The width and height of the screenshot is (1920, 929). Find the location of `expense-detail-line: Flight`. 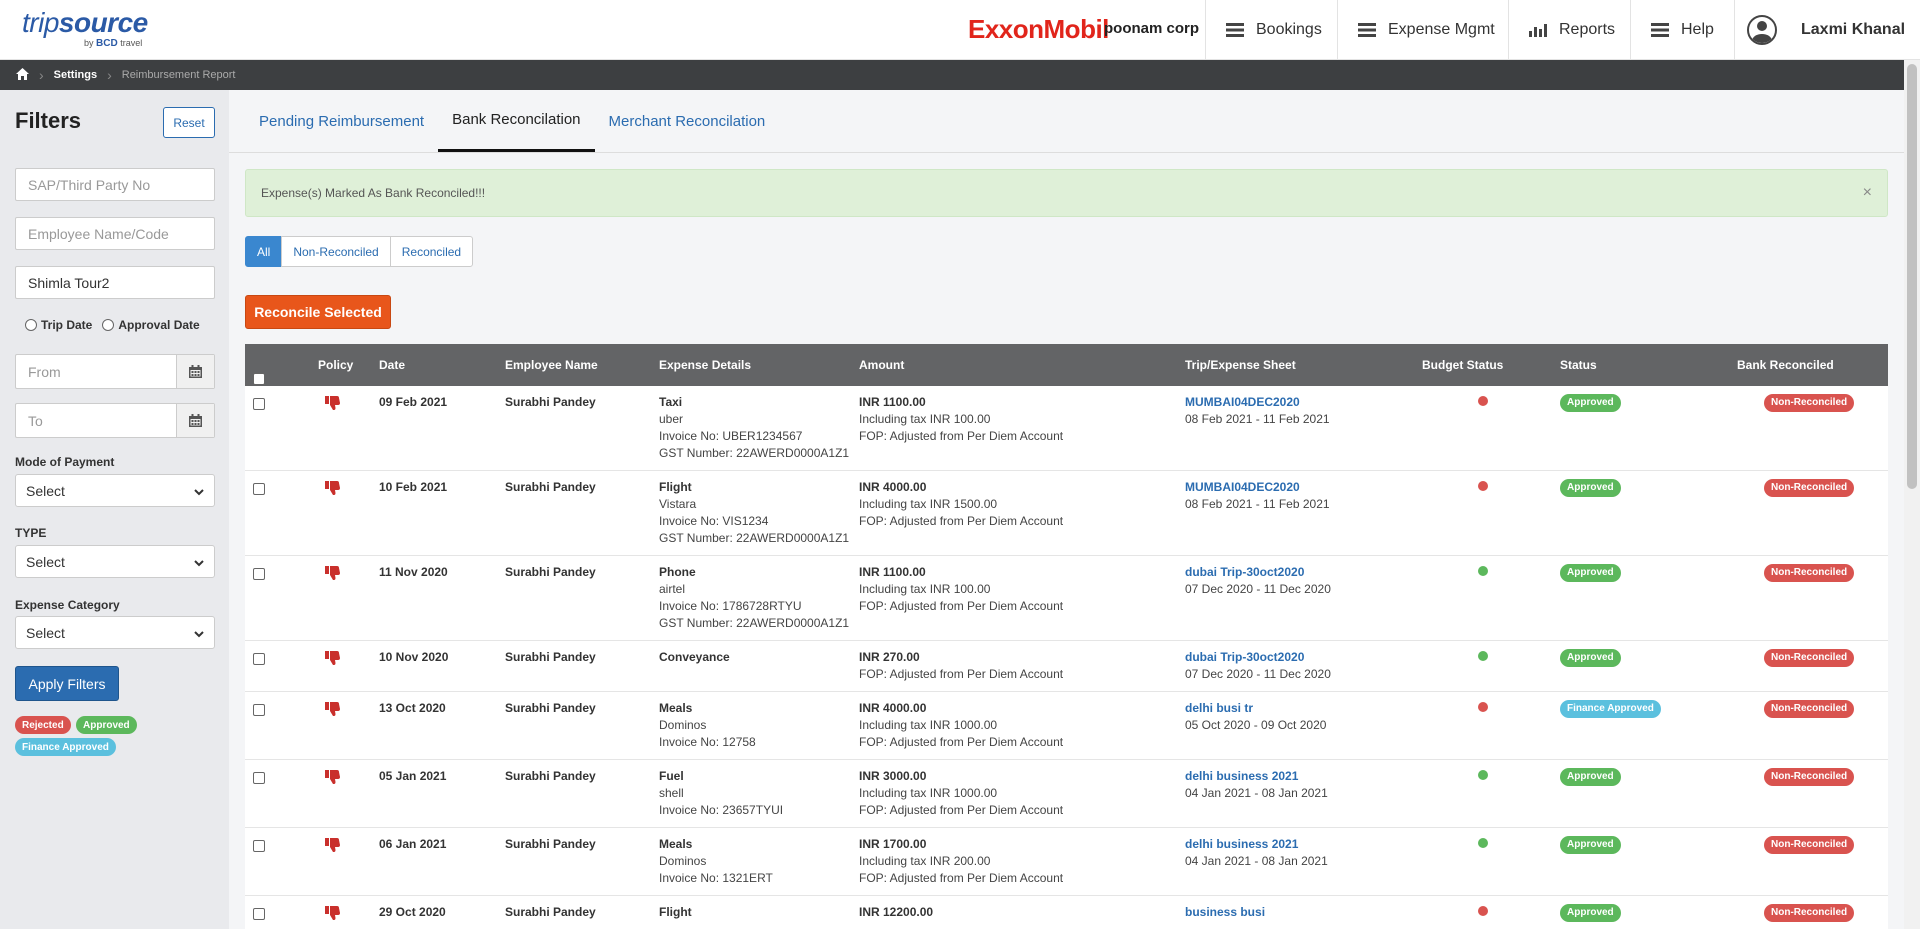

expense-detail-line: Flight is located at coordinates (675, 487).